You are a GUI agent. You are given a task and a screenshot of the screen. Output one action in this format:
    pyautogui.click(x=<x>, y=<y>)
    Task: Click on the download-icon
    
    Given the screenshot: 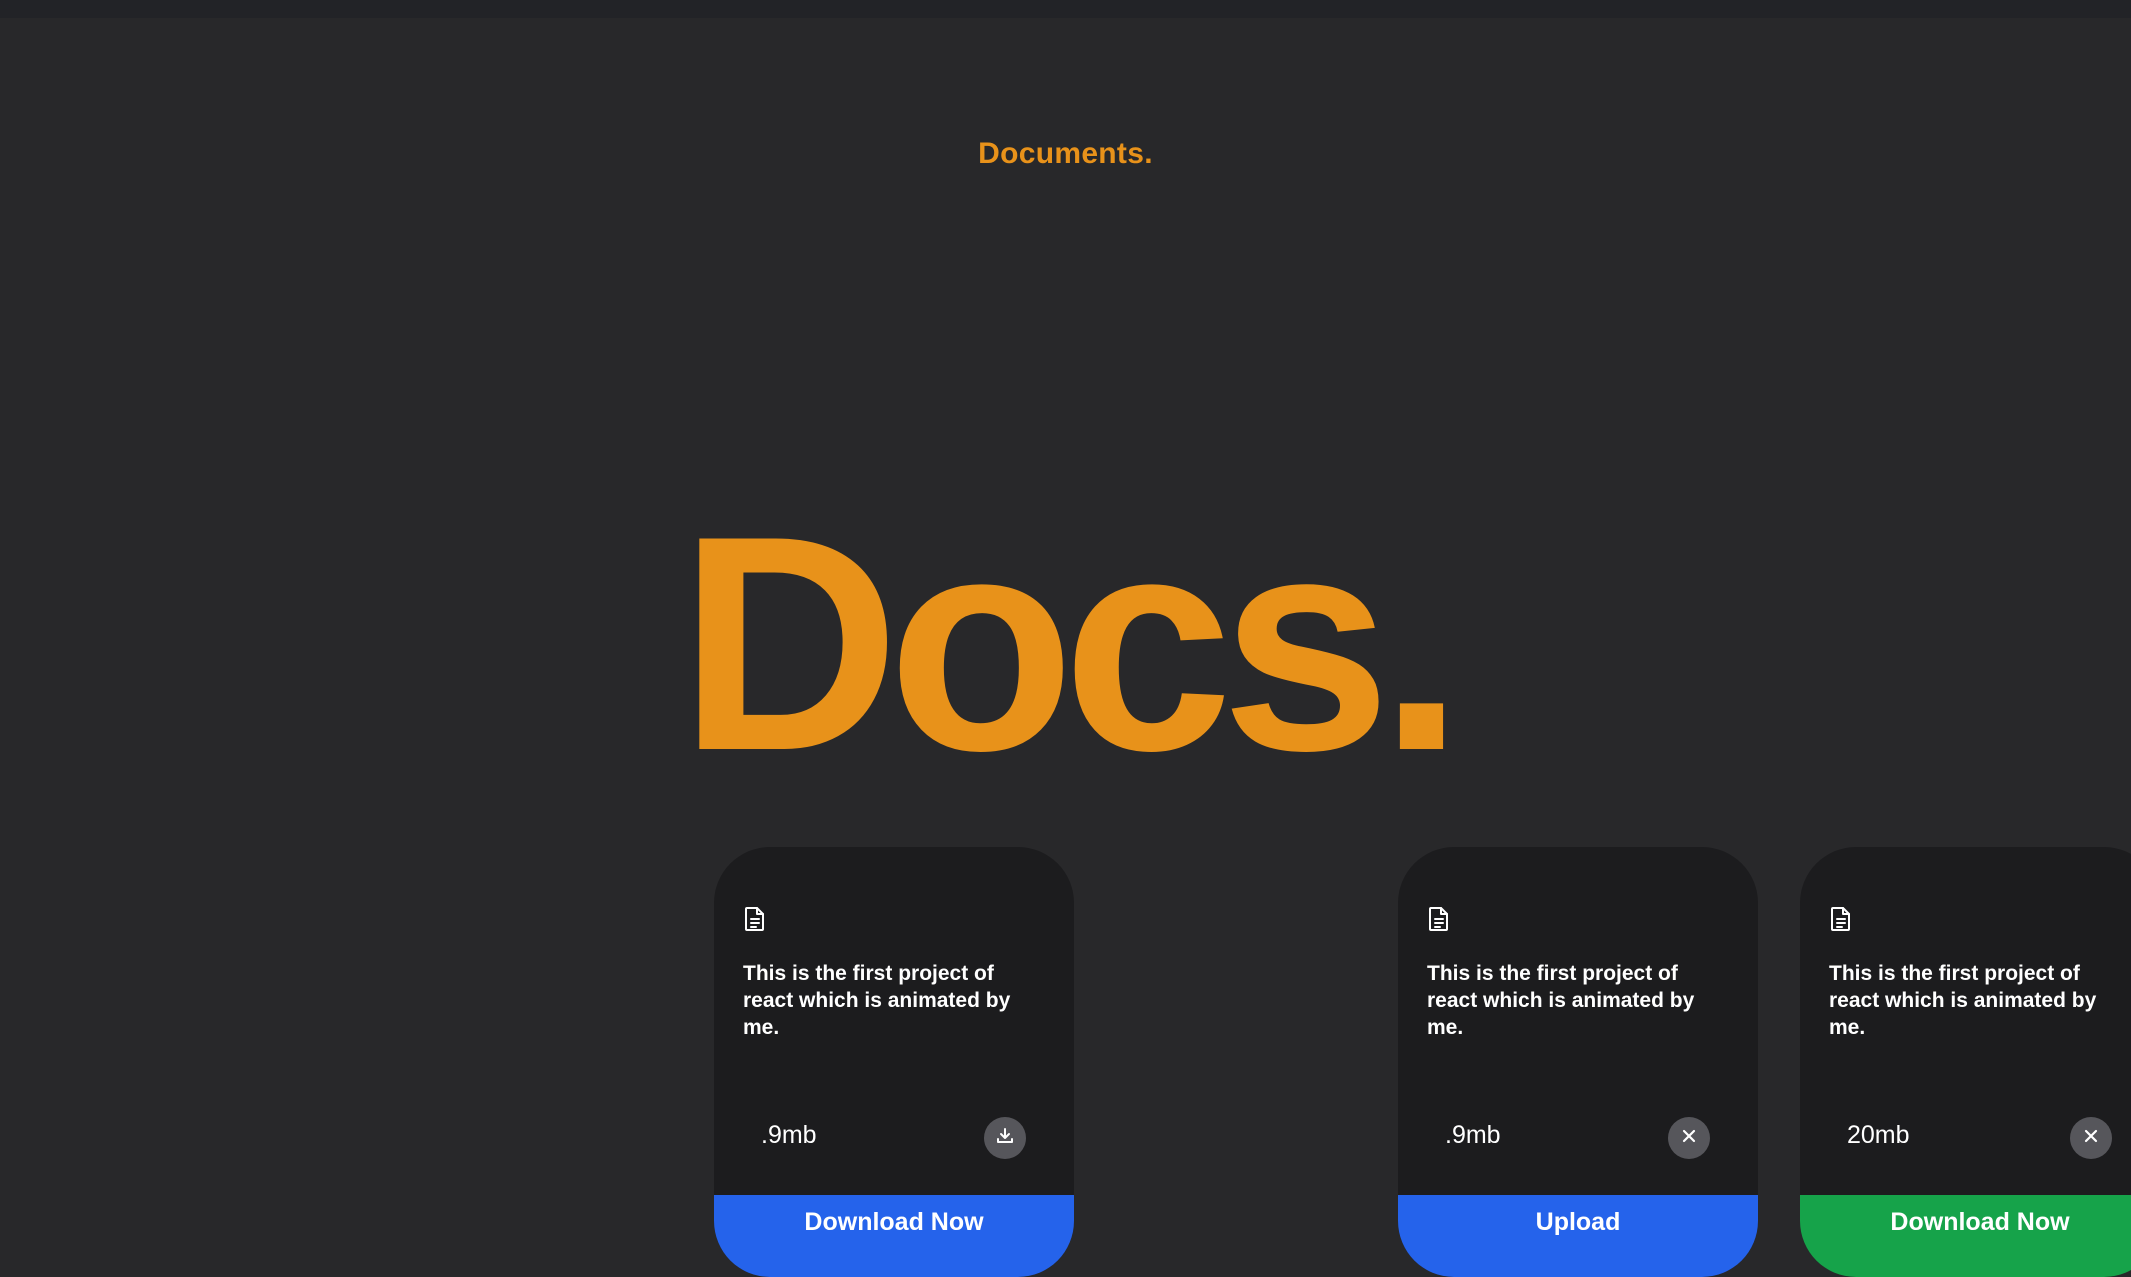 What is the action you would take?
    pyautogui.click(x=1005, y=1138)
    